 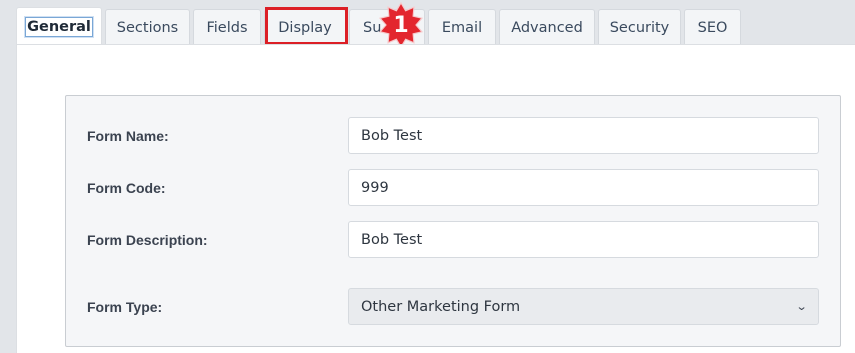 I want to click on form-name-input: Bob Test, so click(x=583, y=135).